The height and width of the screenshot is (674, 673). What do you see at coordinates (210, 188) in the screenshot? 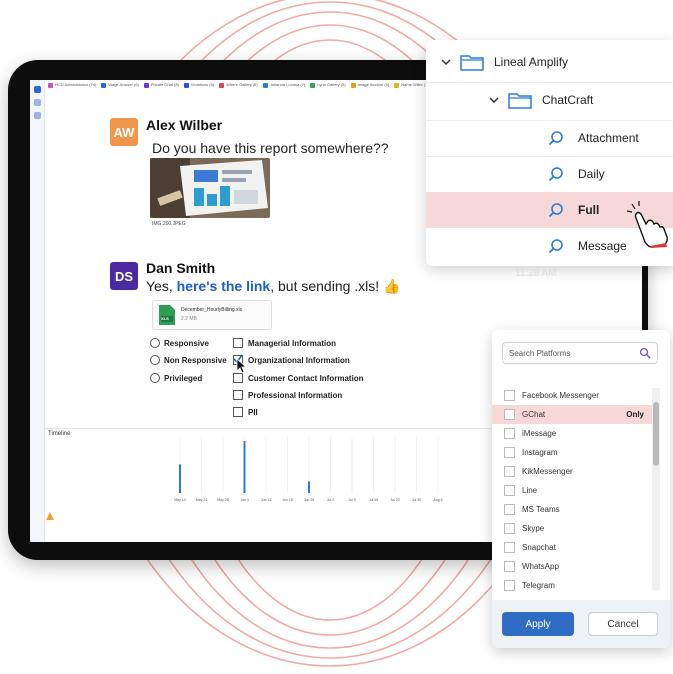
I see `image-attachment` at bounding box center [210, 188].